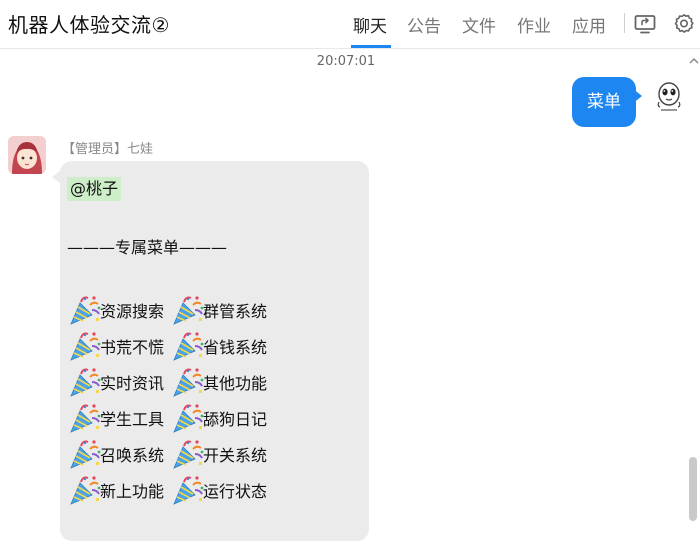 The width and height of the screenshot is (700, 541). Describe the element at coordinates (235, 491) in the screenshot. I see `menu-item-label: 运行状态` at that location.